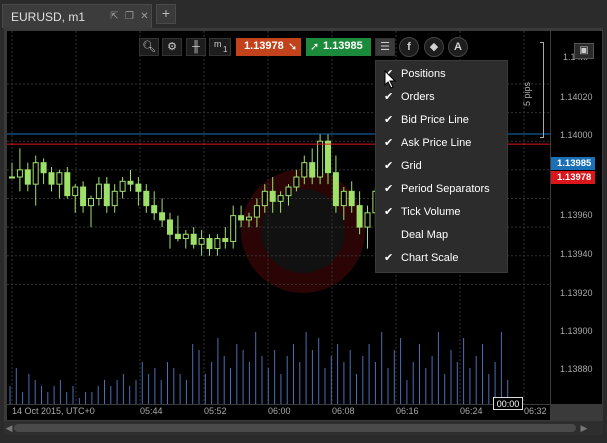 The image size is (607, 443). What do you see at coordinates (576, 97) in the screenshot?
I see `price-label: 1.14020` at bounding box center [576, 97].